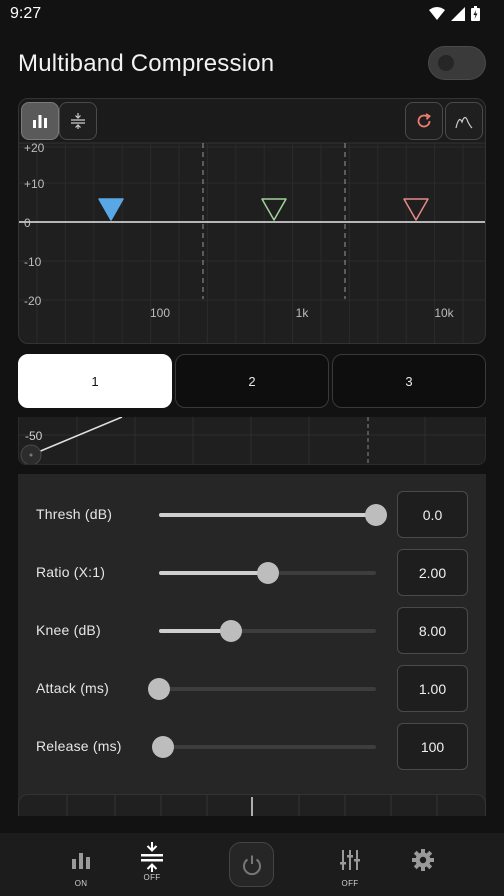 The image size is (504, 896). Describe the element at coordinates (423, 860) in the screenshot. I see `gear-icon` at that location.